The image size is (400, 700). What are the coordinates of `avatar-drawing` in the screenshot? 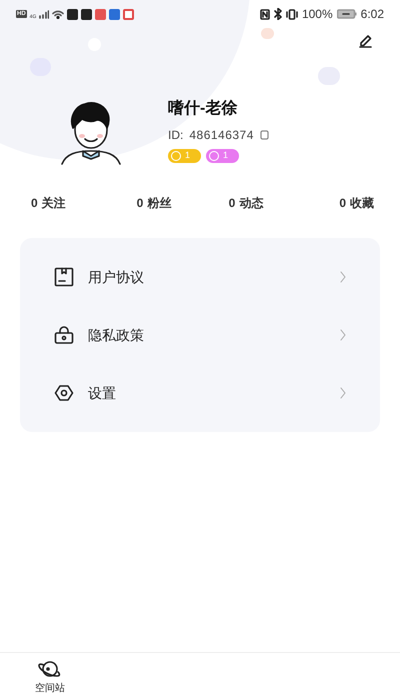 It's located at (91, 133).